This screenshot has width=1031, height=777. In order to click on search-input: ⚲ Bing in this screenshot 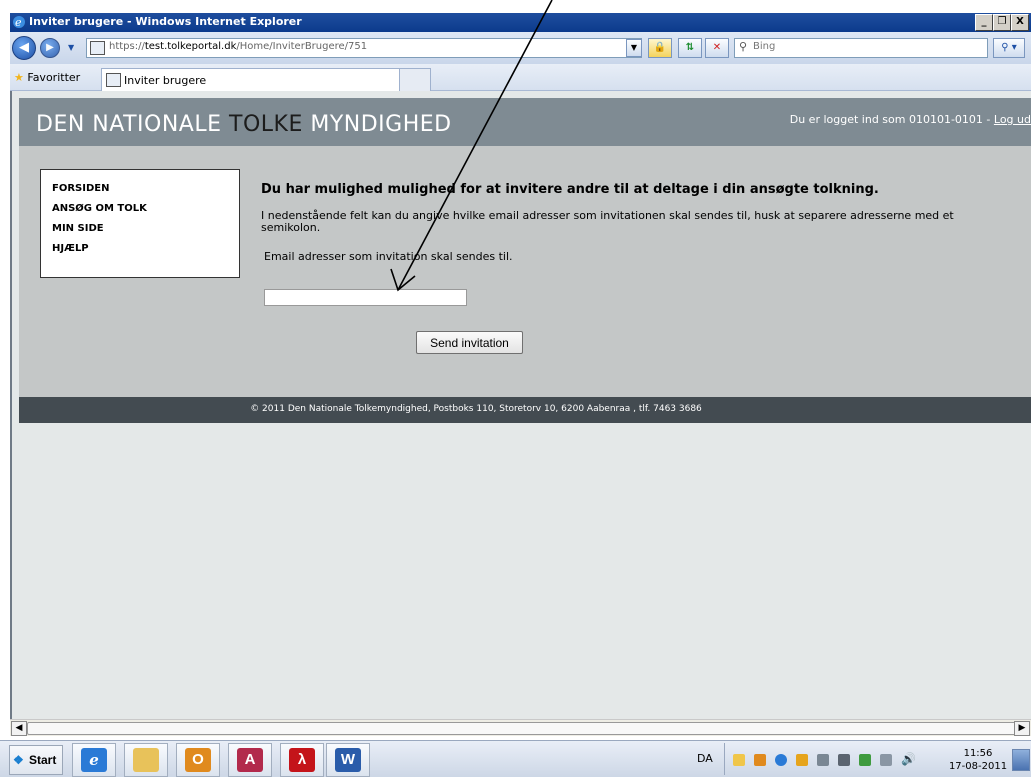, I will do `click(861, 48)`.